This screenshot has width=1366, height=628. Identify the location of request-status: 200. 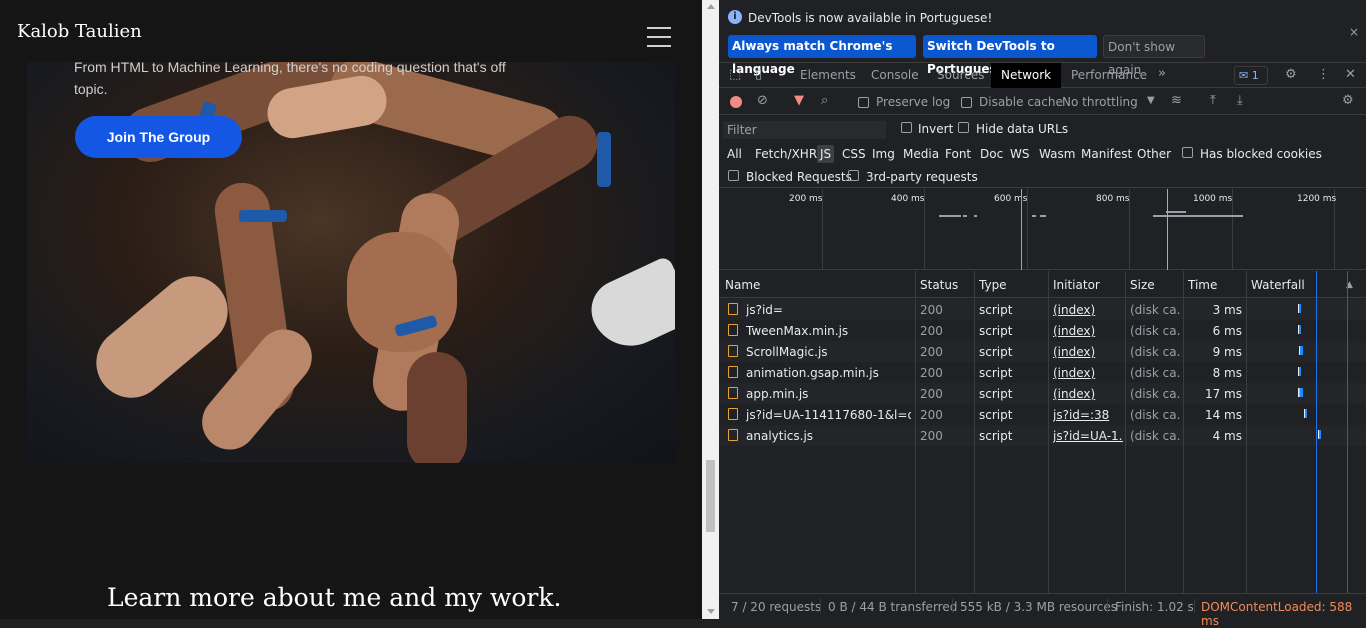
(931, 331).